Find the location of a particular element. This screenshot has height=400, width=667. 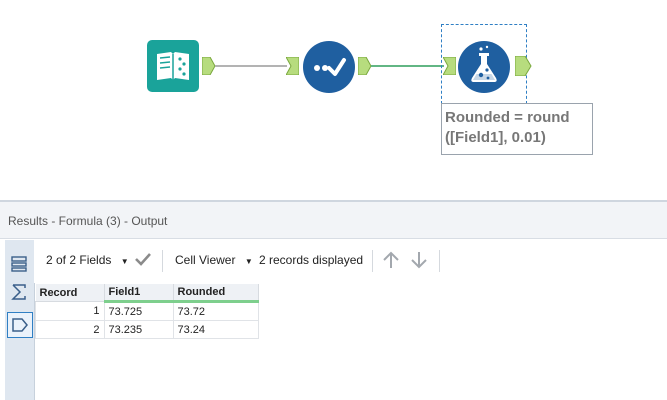

scroll-up-button is located at coordinates (391, 261).